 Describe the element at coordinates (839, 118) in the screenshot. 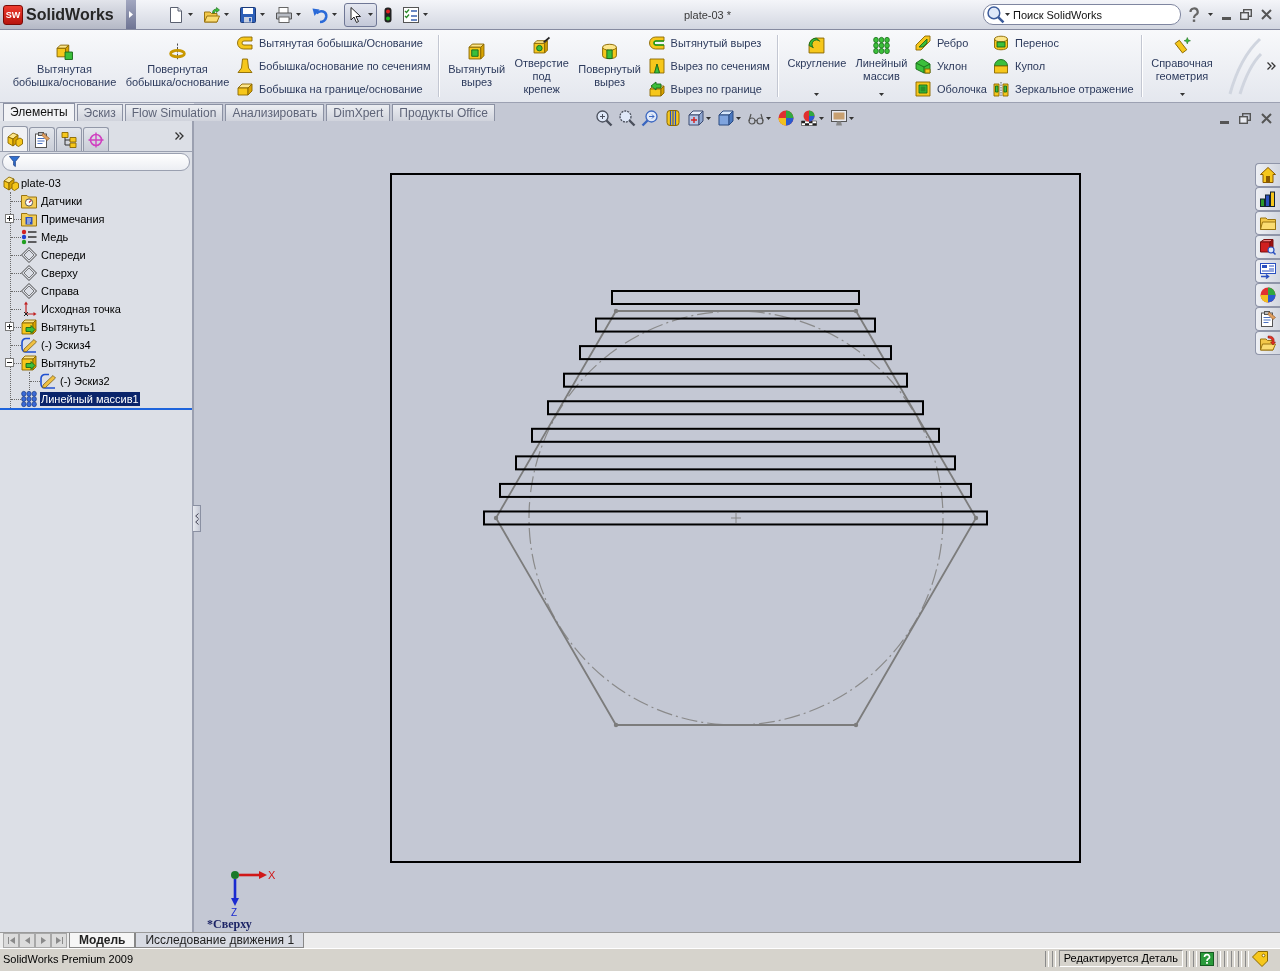

I see `monitor-icon` at that location.